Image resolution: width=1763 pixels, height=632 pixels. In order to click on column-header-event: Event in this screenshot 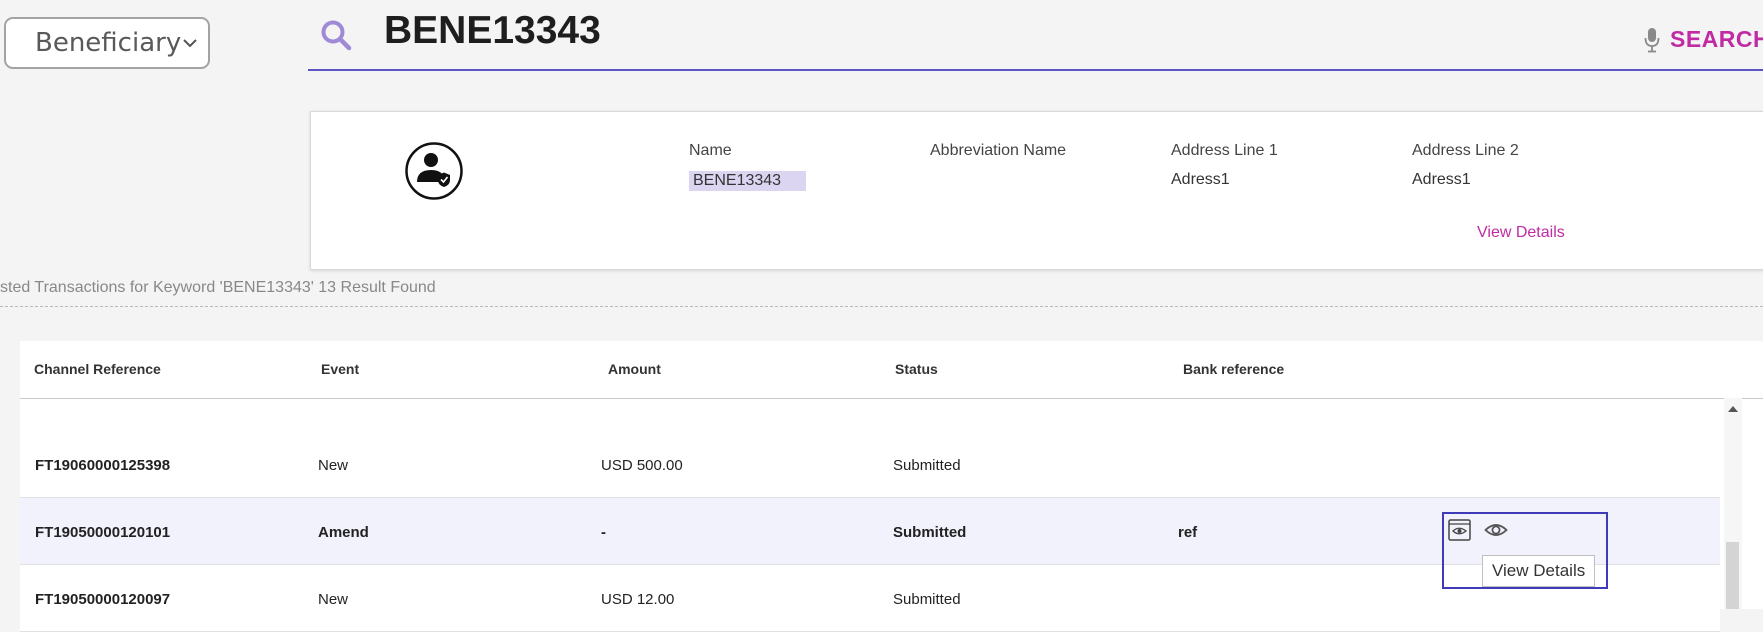, I will do `click(340, 369)`.